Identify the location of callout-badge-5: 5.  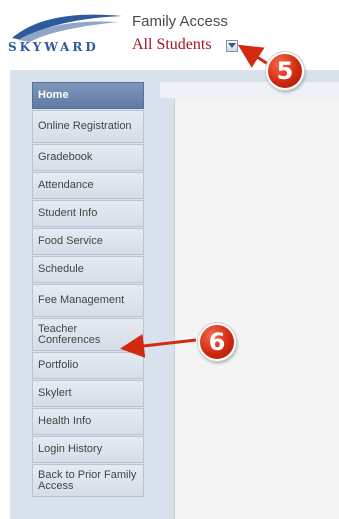
(285, 71).